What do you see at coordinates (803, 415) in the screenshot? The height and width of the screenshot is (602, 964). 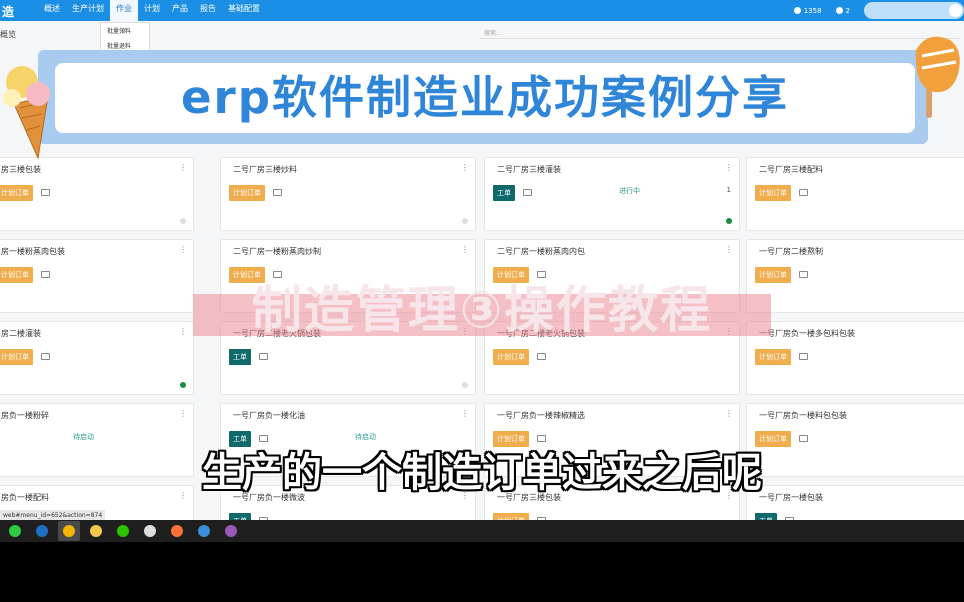 I see `card-title: 一号厂房负一楼料包包装` at bounding box center [803, 415].